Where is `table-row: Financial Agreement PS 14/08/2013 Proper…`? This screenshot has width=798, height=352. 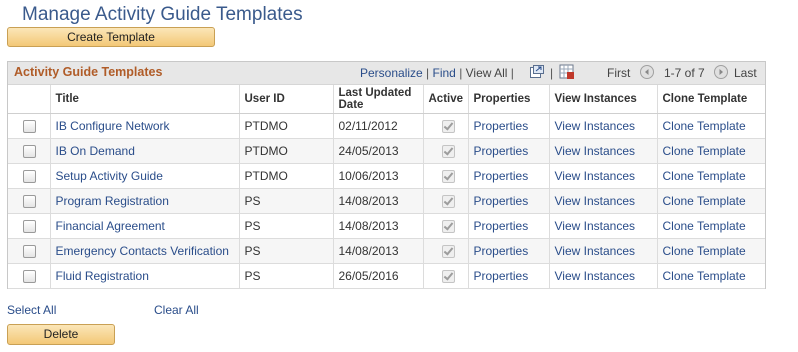 table-row: Financial Agreement PS 14/08/2013 Proper… is located at coordinates (386, 226).